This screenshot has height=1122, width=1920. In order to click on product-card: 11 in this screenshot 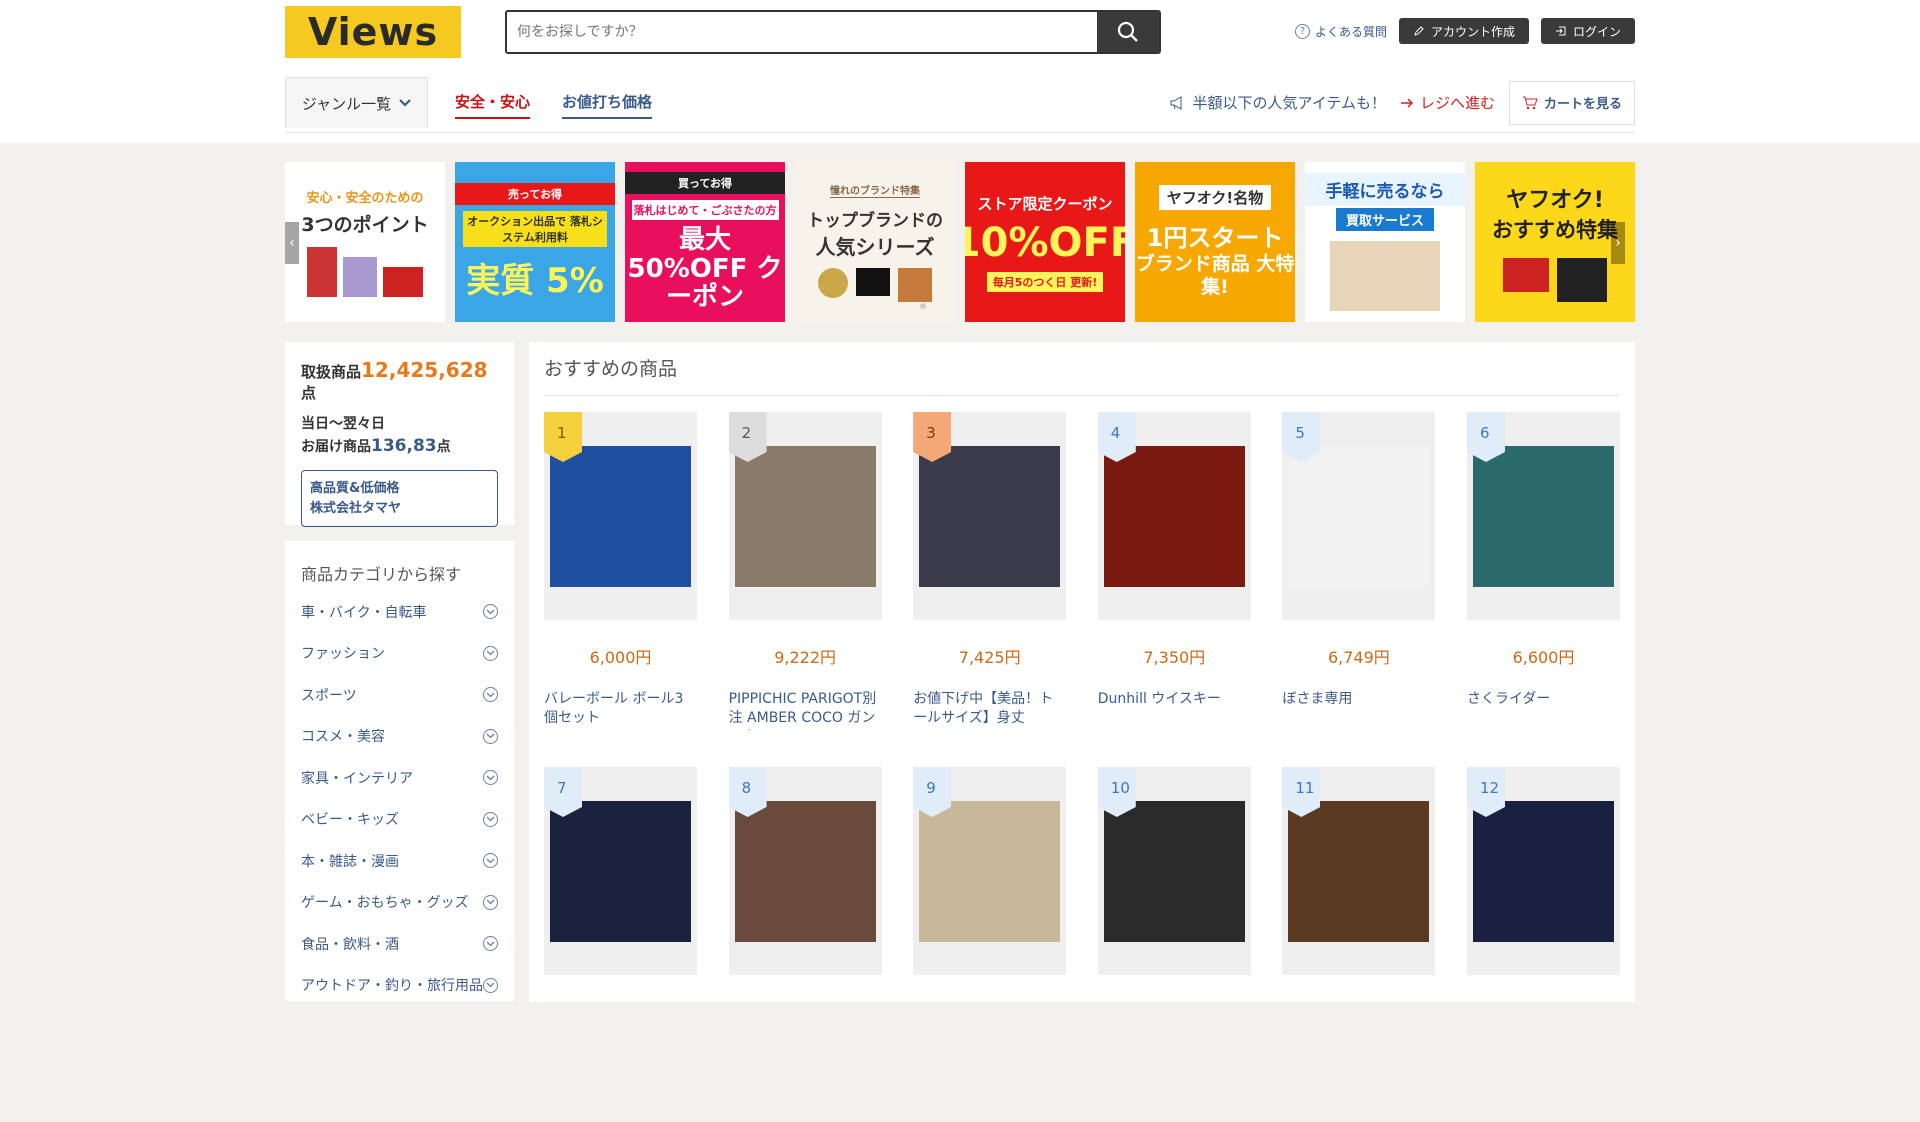, I will do `click(1359, 944)`.